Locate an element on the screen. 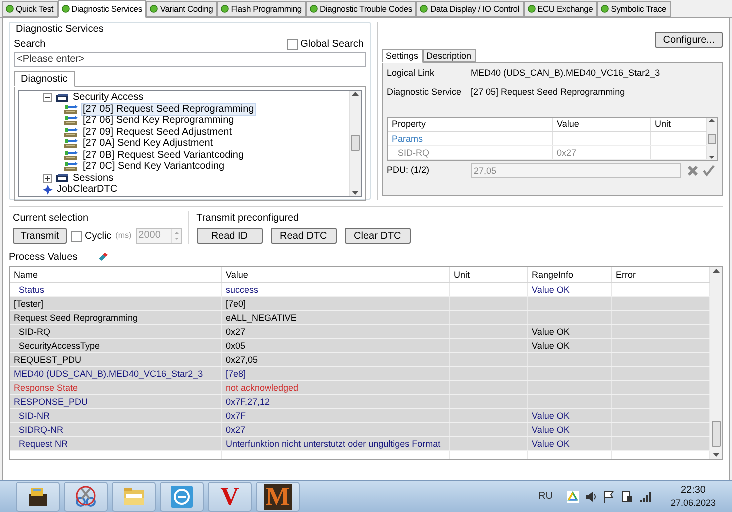 The height and width of the screenshot is (512, 732). table-cell: 0x7F,27,12 is located at coordinates (336, 401).